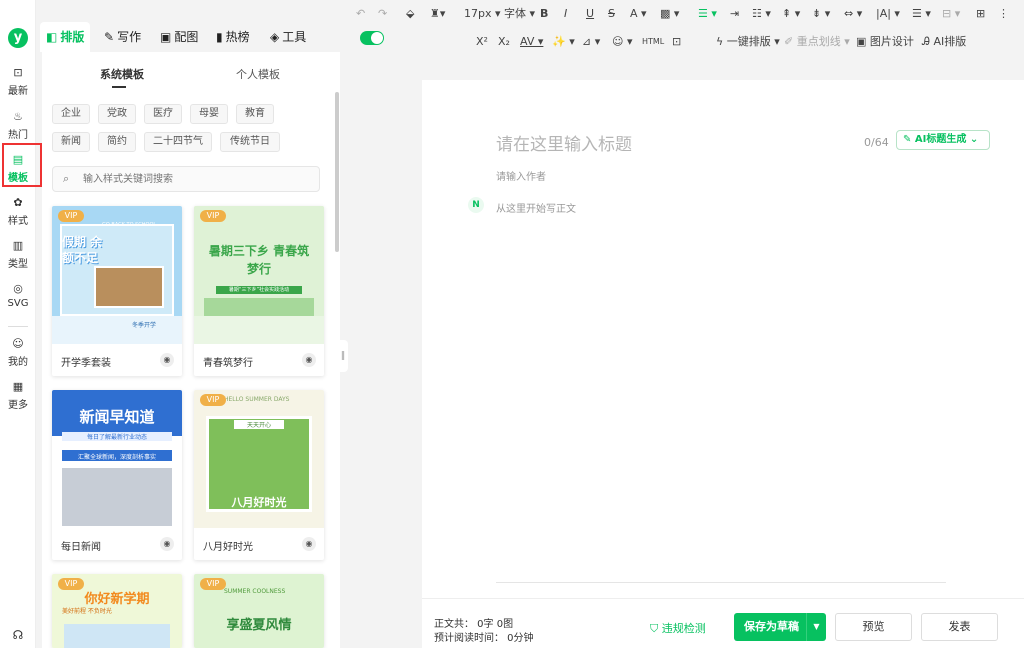 The height and width of the screenshot is (648, 1024). I want to click on thumb-tagline: 美好前程 不负时光, so click(87, 611).